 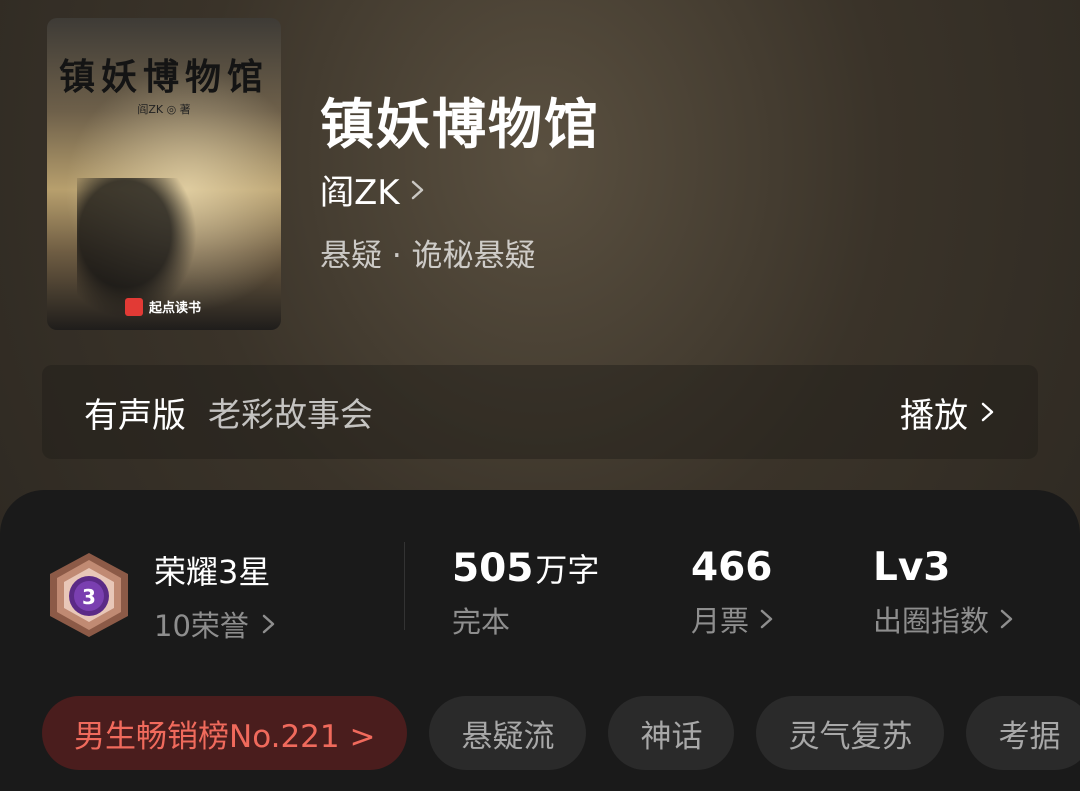 What do you see at coordinates (912, 567) in the screenshot?
I see `popularity-level-value: Lv3` at bounding box center [912, 567].